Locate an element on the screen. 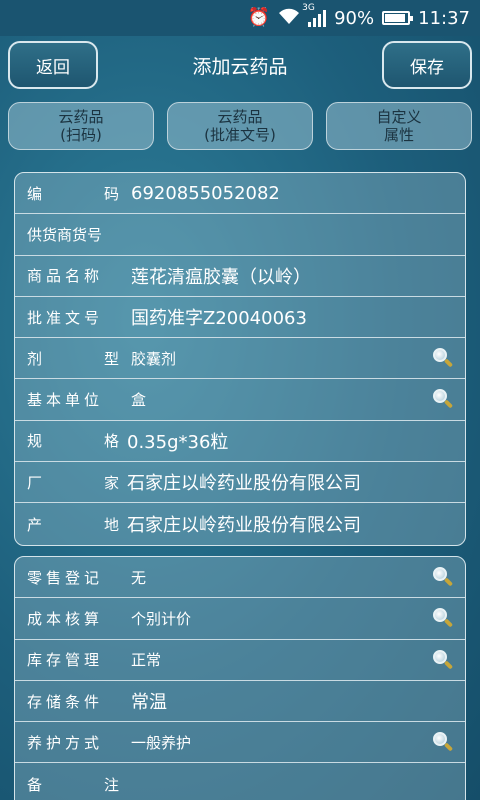  cost-accounting-value: 个别计价 is located at coordinates (161, 618).